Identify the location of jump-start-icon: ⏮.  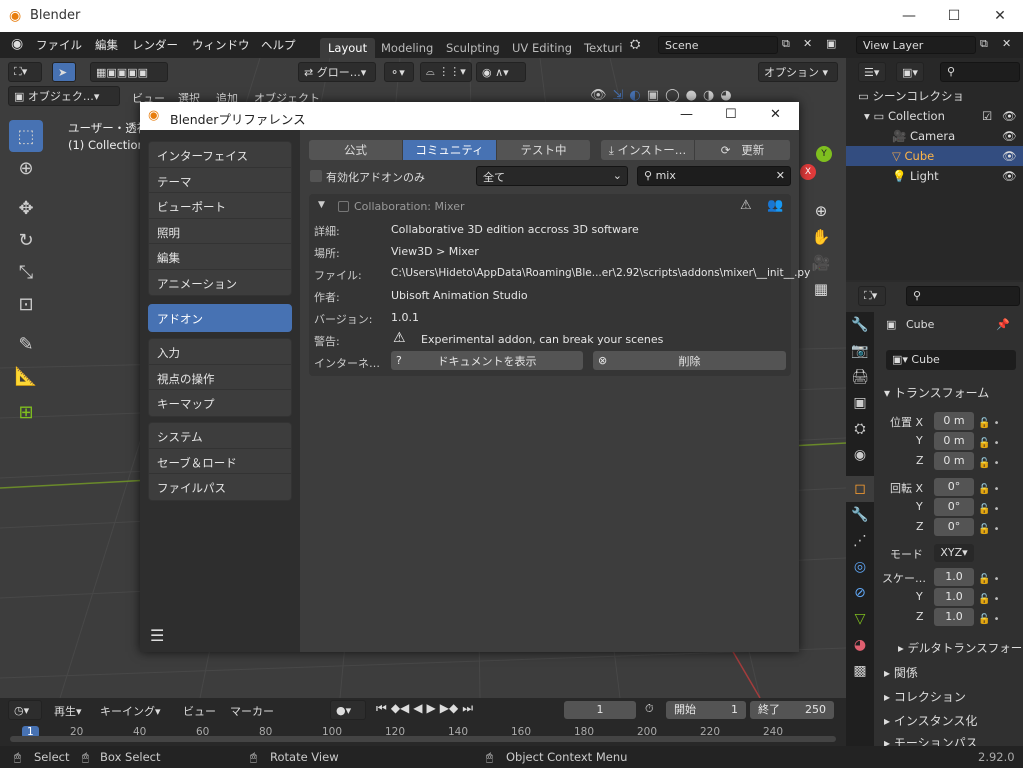
(381, 710).